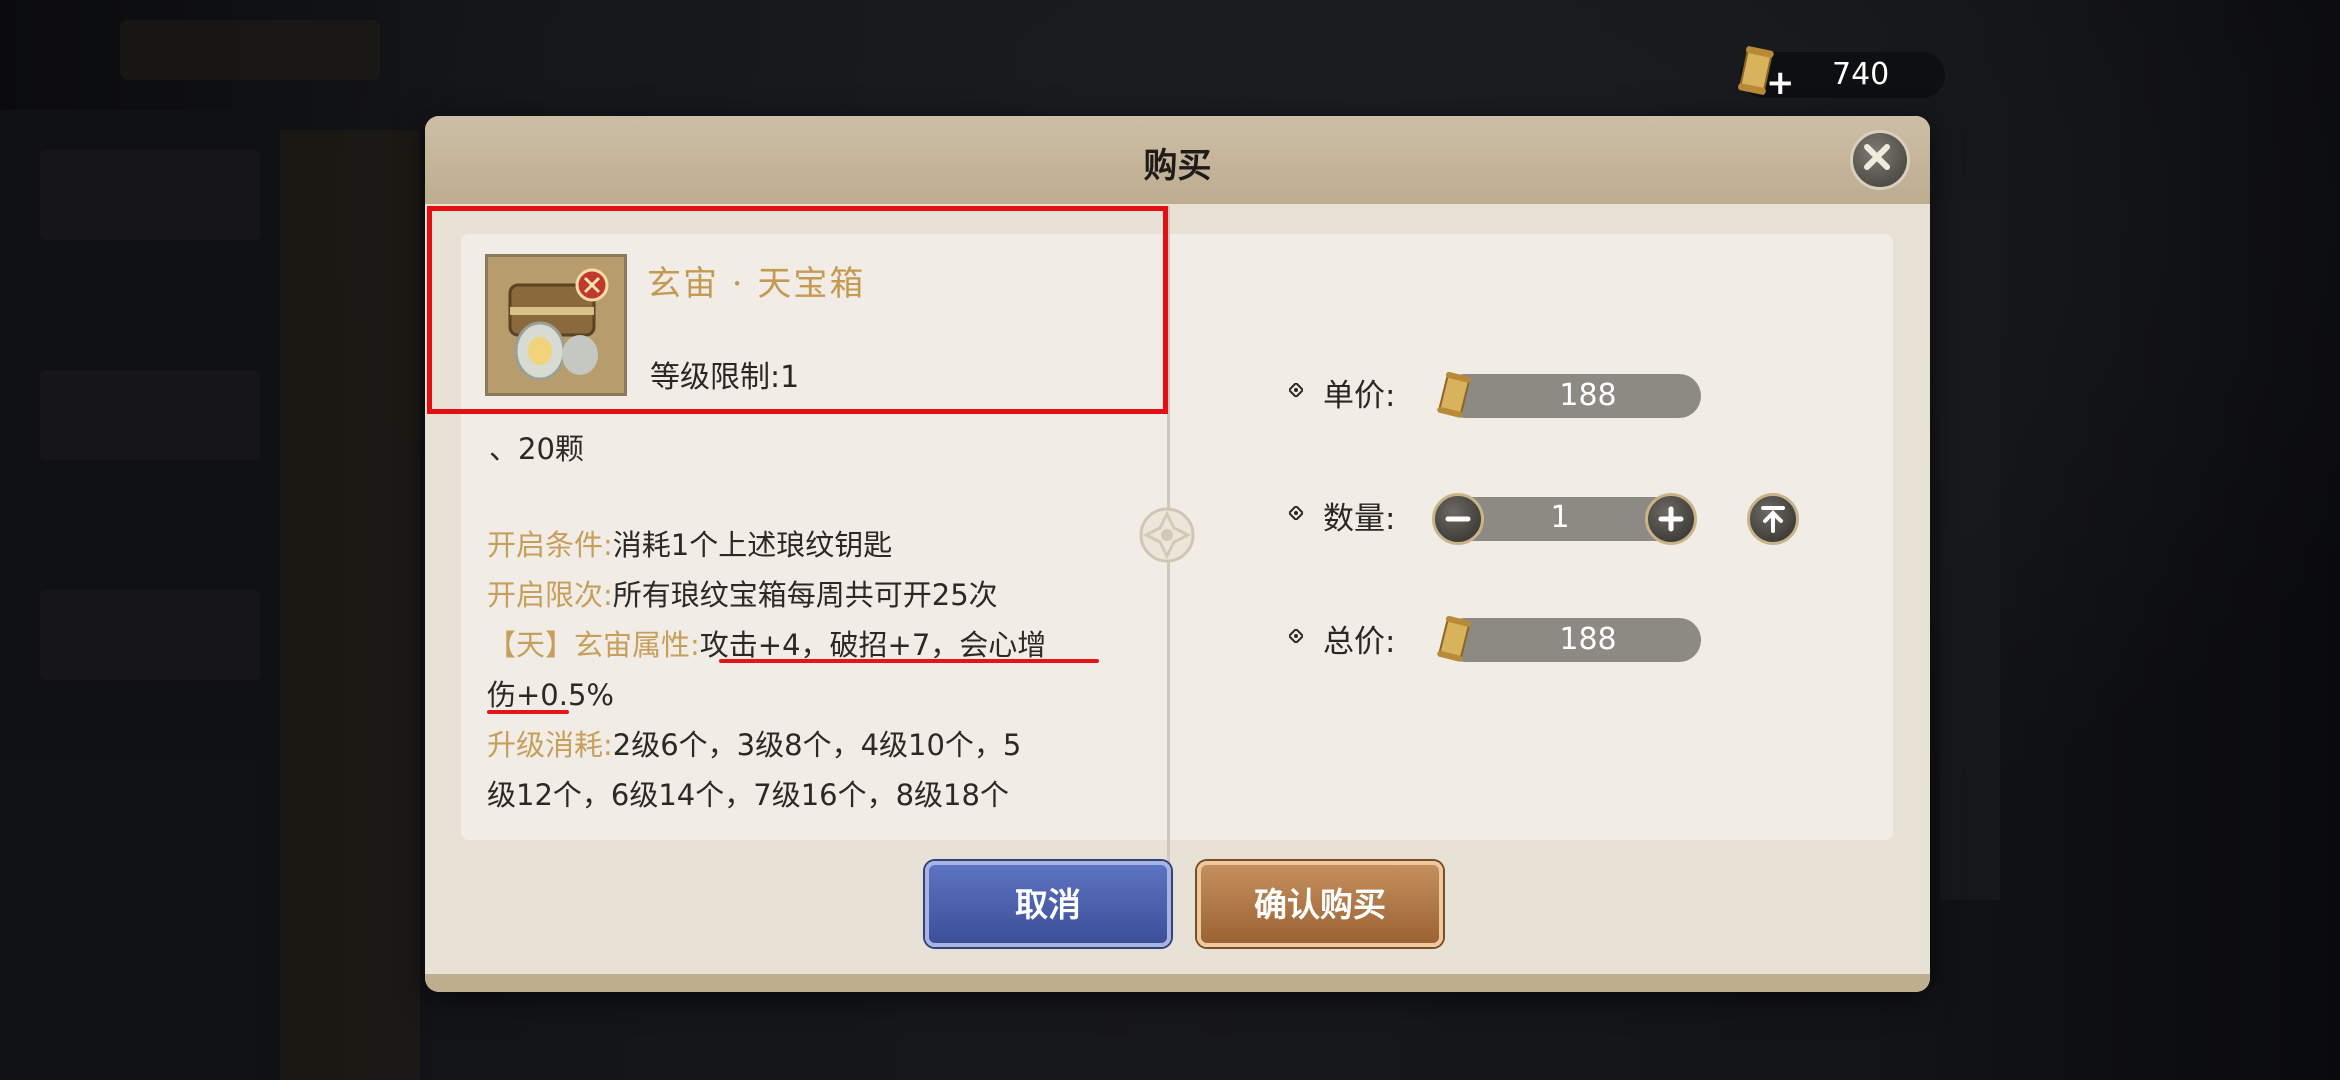 The image size is (2340, 1080). What do you see at coordinates (550, 595) in the screenshot?
I see `open-limit-label: 开启限次:` at bounding box center [550, 595].